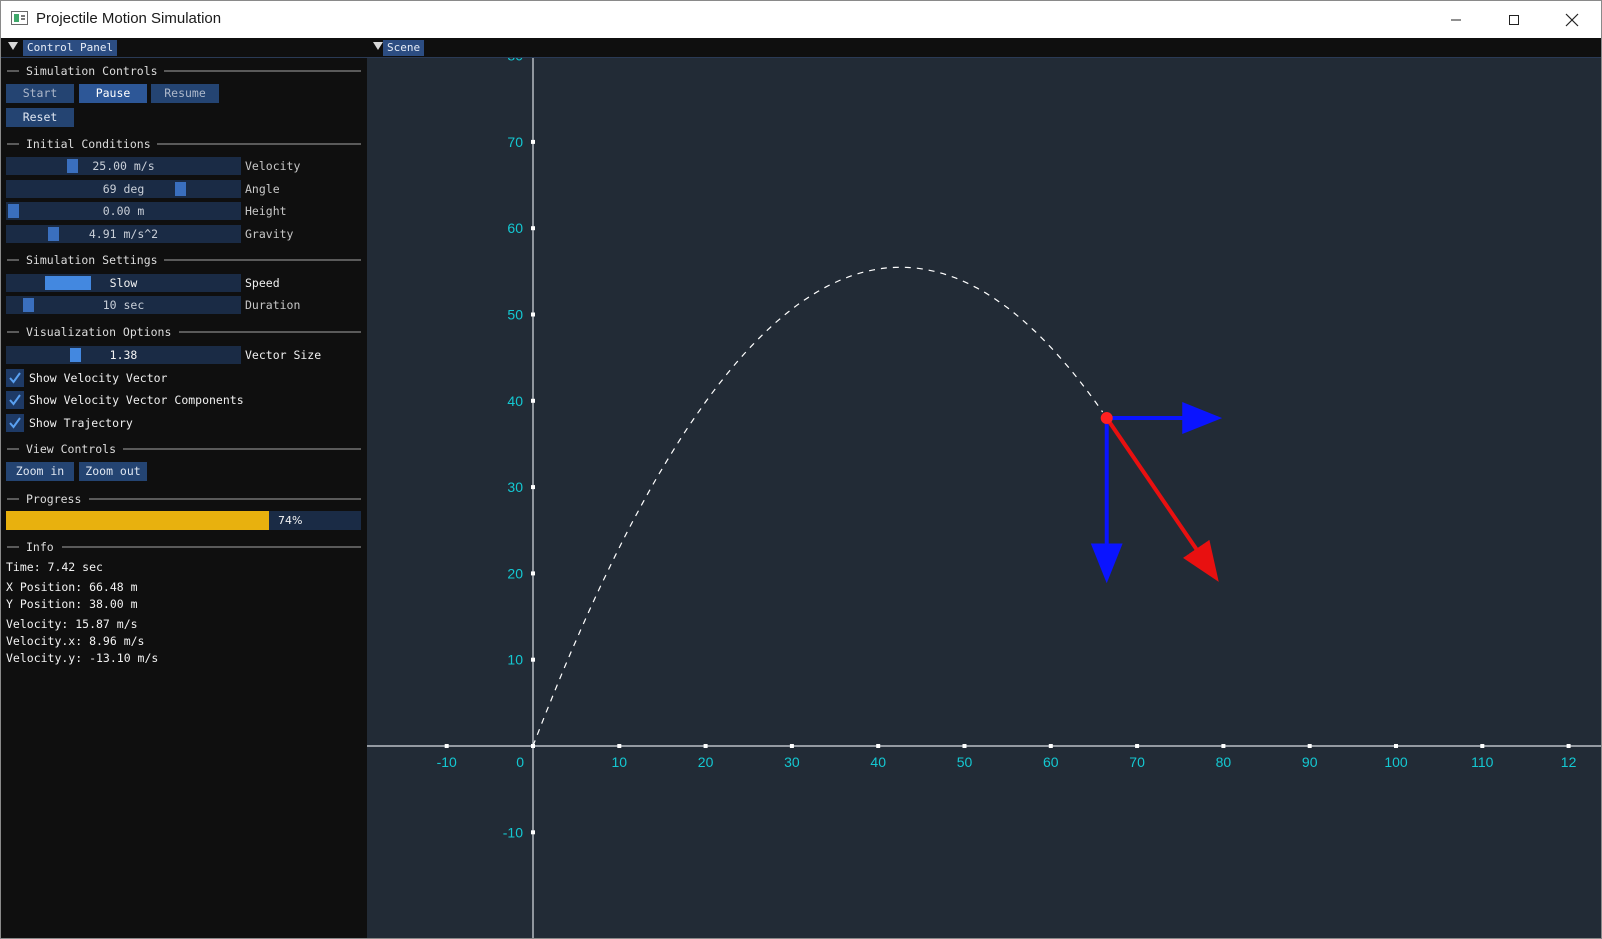 This screenshot has width=1602, height=939. Describe the element at coordinates (72, 624) in the screenshot. I see `info-velocity: Velocity: 15.87 m/s` at that location.